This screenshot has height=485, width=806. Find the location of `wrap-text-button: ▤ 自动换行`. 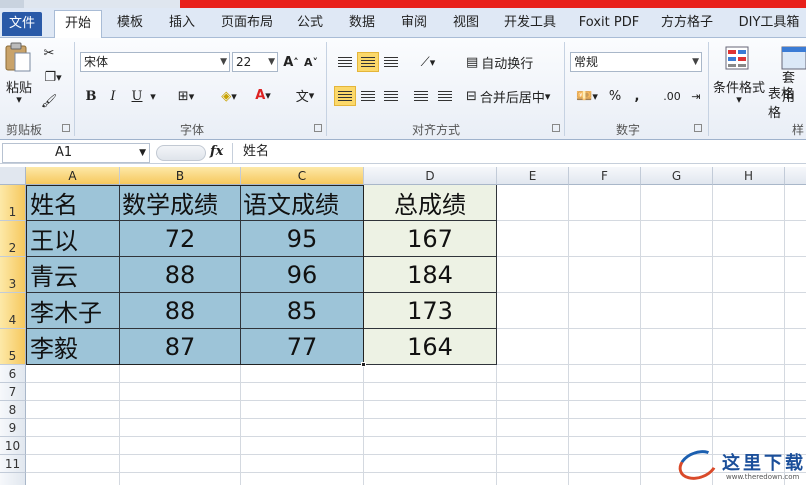

wrap-text-button: ▤ 自动换行 is located at coordinates (503, 62).